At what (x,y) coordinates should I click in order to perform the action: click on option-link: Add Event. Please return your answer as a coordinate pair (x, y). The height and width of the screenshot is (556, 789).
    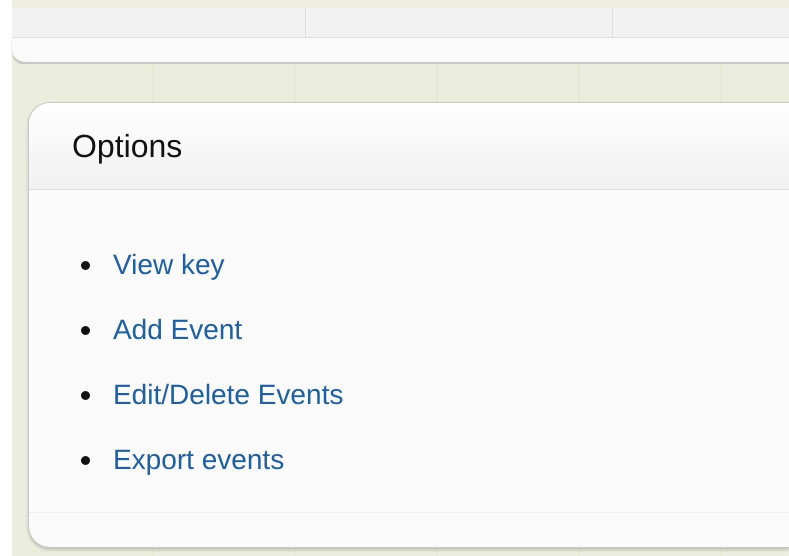
    Looking at the image, I should click on (177, 330).